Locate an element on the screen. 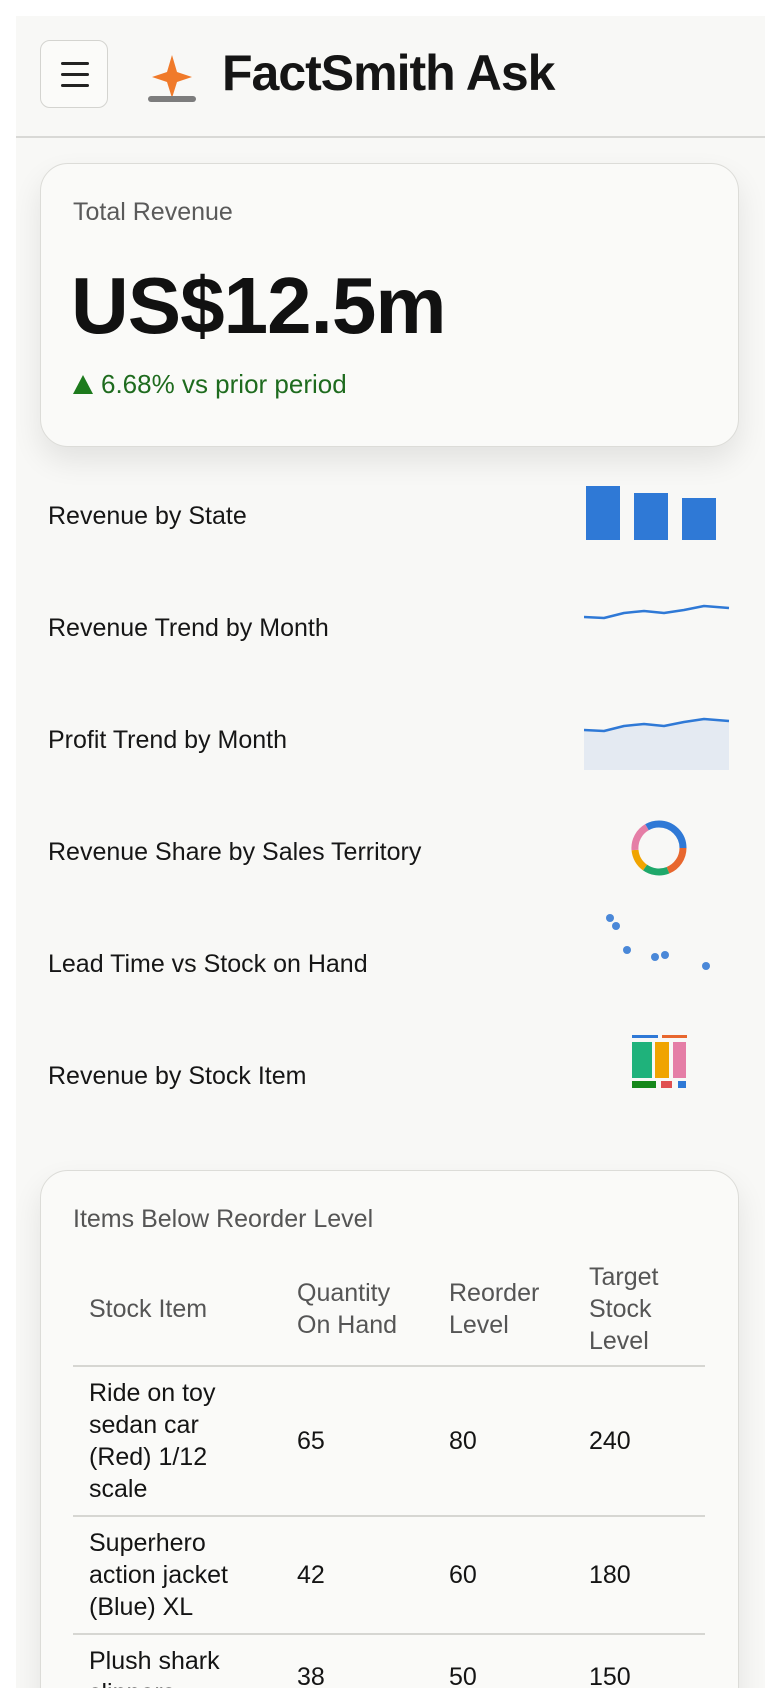 Image resolution: width=780 pixels, height=1688 pixels. cell-reorder-level: 80 is located at coordinates (503, 1441).